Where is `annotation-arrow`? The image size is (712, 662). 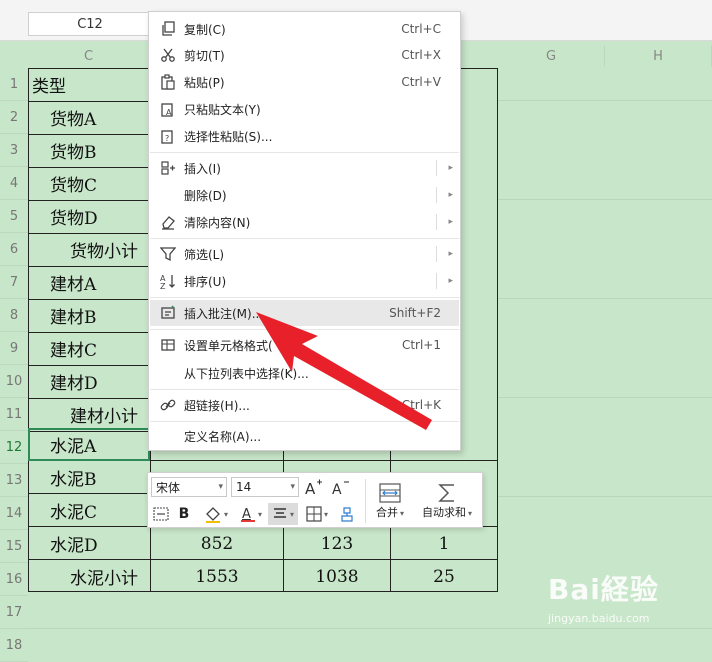 annotation-arrow is located at coordinates (344, 371).